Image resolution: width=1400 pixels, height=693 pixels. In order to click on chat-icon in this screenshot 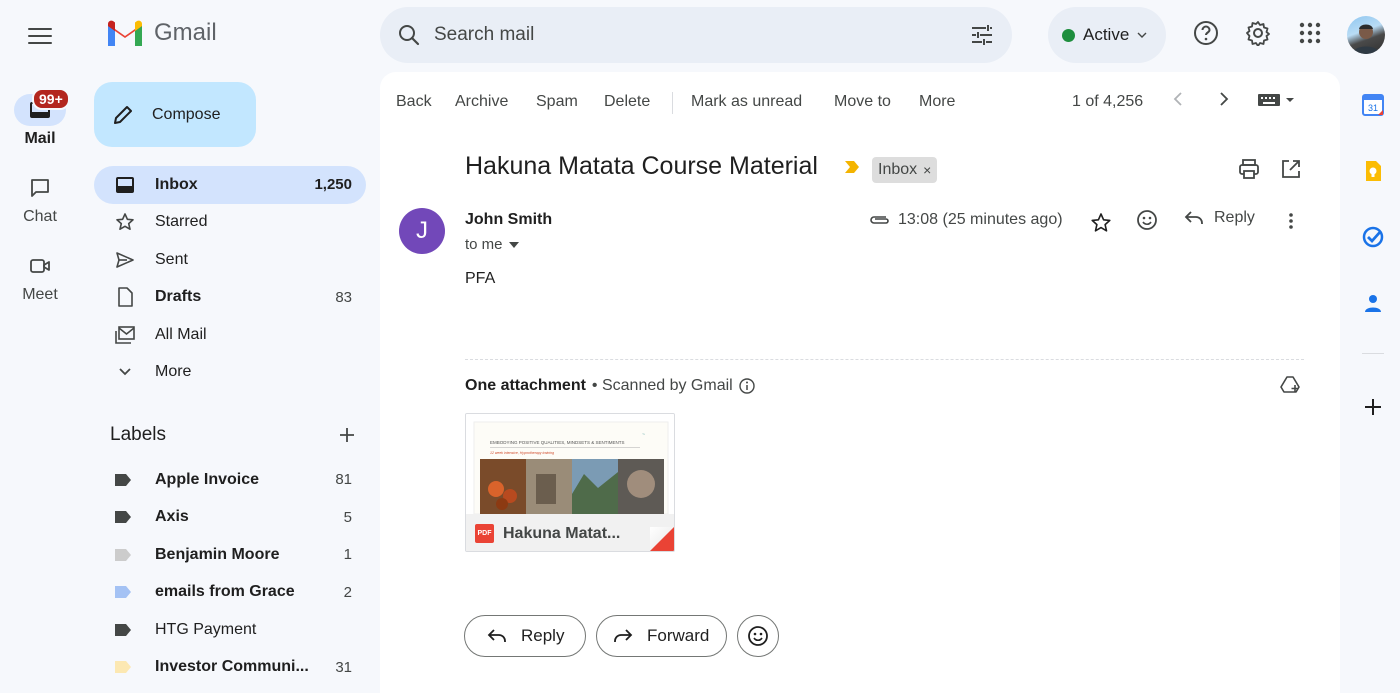, I will do `click(40, 188)`.